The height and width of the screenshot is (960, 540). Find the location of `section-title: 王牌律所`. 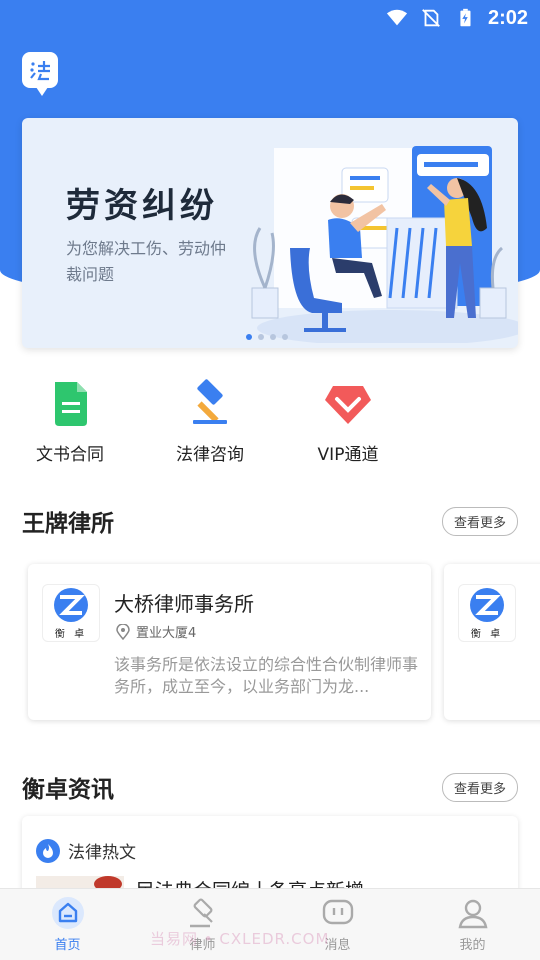

section-title: 王牌律所 is located at coordinates (68, 524).